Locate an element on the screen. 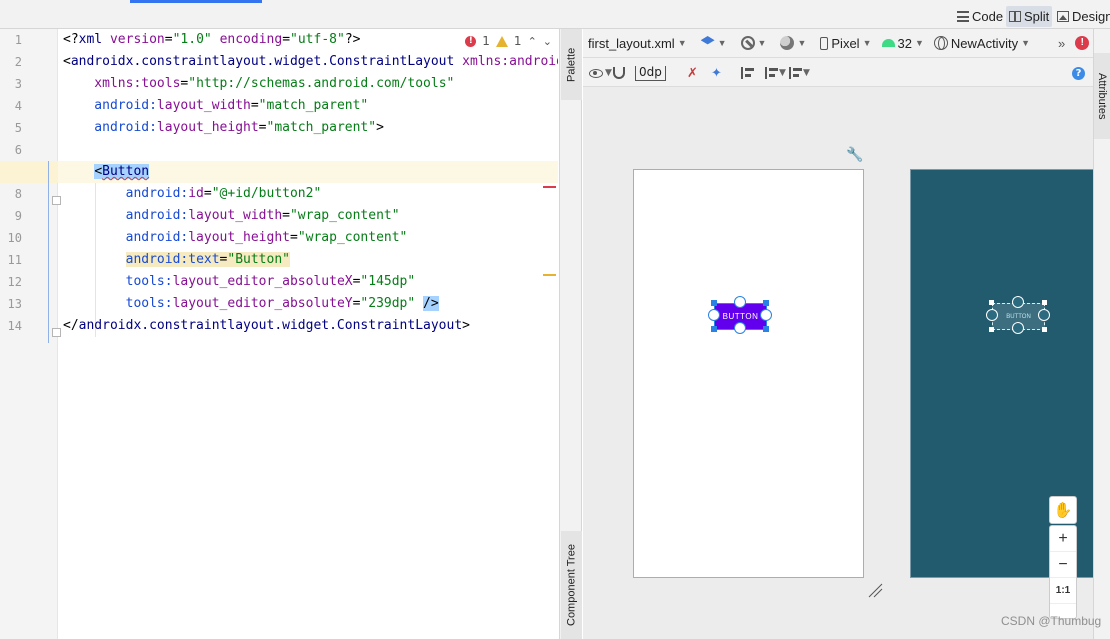 The height and width of the screenshot is (639, 1110). warning-icon is located at coordinates (501, 41).